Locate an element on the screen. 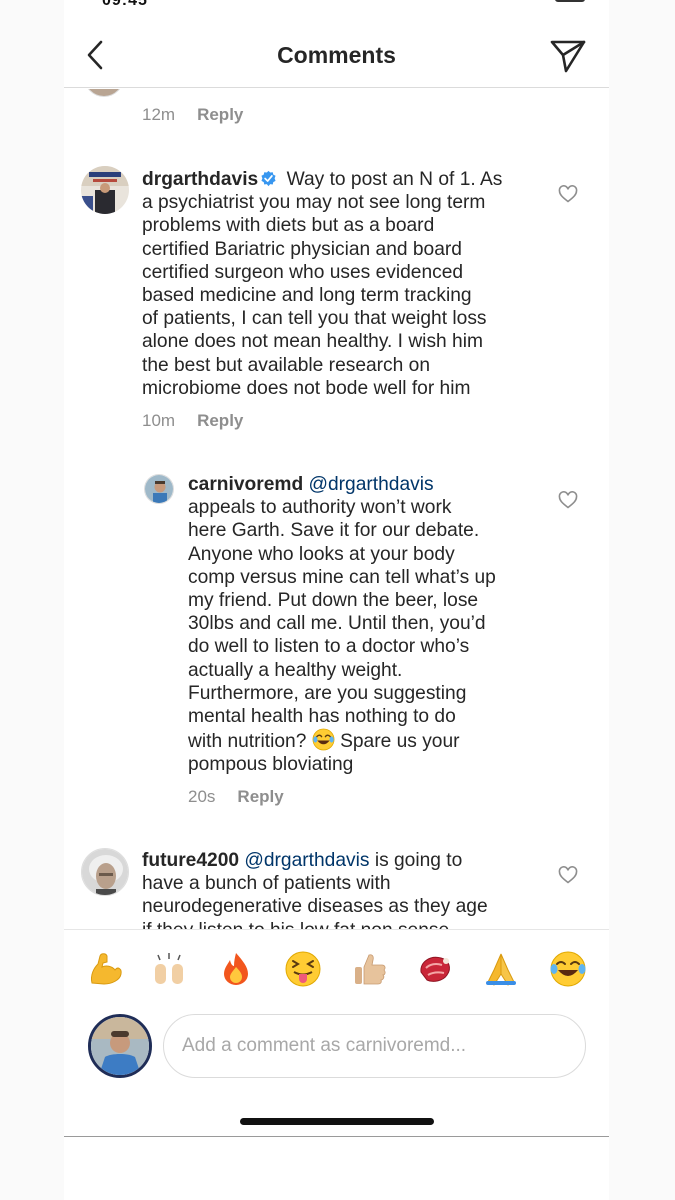  home-indicator is located at coordinates (337, 1121).